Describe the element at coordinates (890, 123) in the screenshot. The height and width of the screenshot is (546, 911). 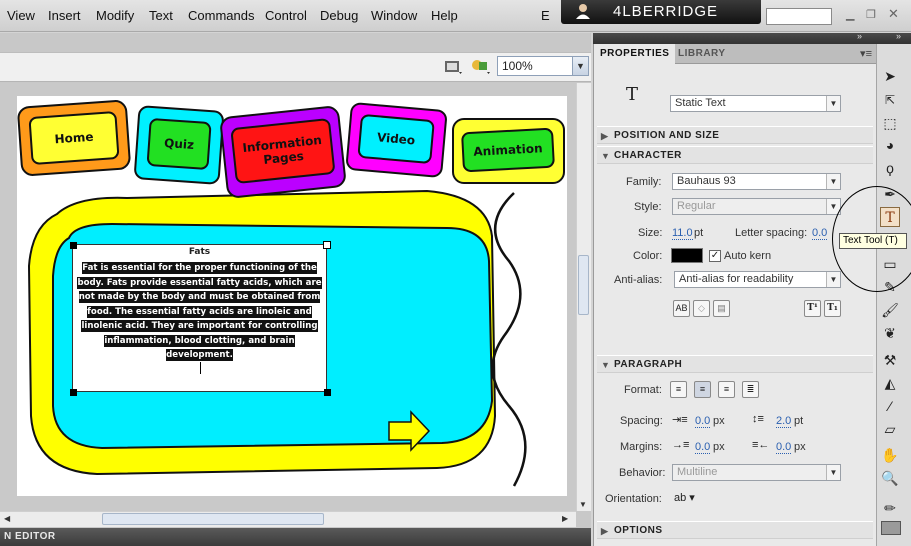
I see `free-transform-tool-icon: ⬚` at that location.